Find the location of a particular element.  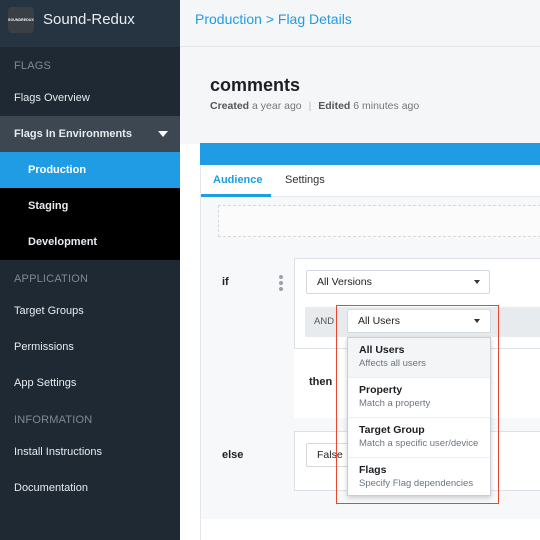

menu-item-flags: Flags Specify Flag dependencies is located at coordinates (419, 476).